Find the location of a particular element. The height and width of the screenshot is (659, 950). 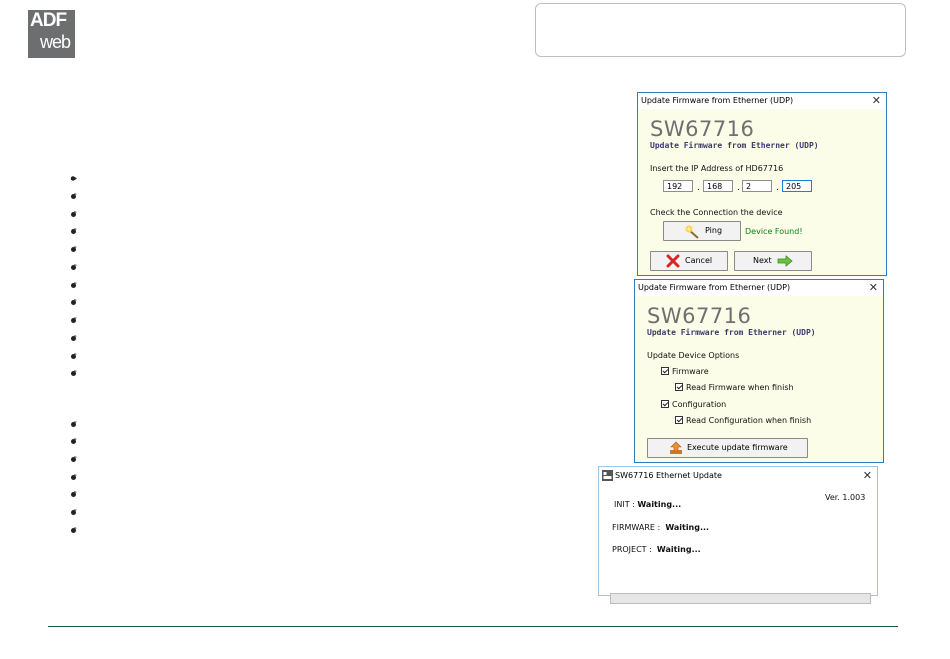

device-status-text: Device Found! is located at coordinates (774, 231).